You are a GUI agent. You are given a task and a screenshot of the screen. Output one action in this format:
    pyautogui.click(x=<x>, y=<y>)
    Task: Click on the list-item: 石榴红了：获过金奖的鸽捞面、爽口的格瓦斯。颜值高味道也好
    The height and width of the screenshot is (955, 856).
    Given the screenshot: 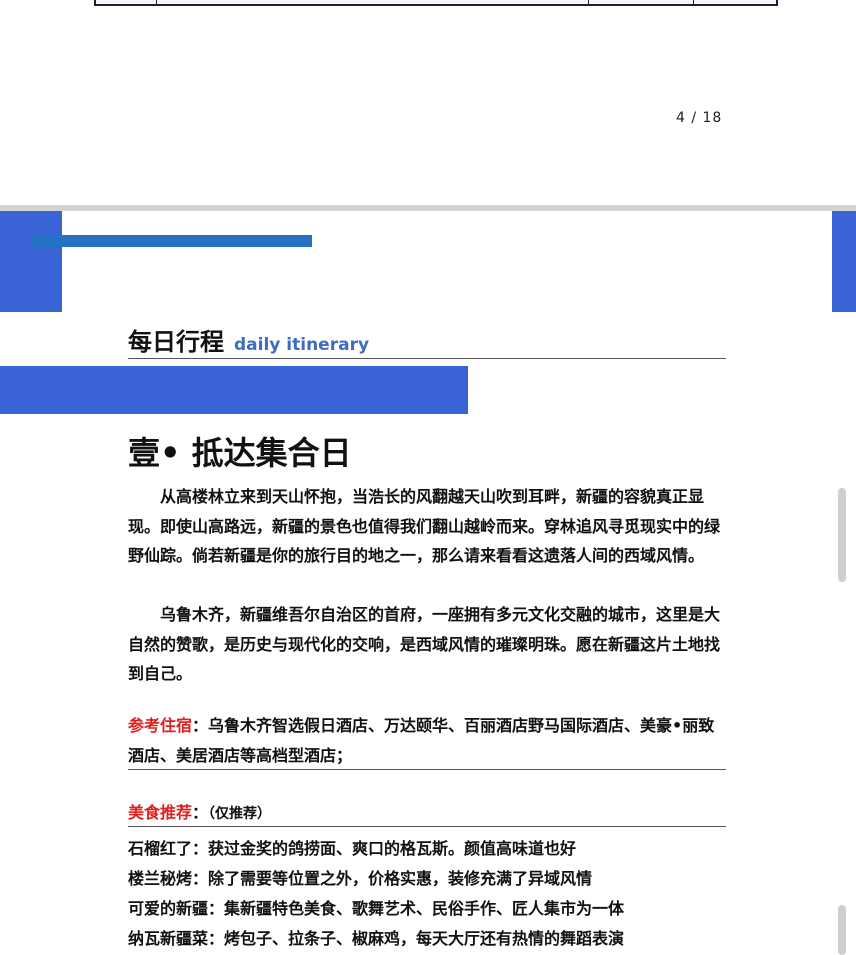 What is the action you would take?
    pyautogui.click(x=352, y=848)
    